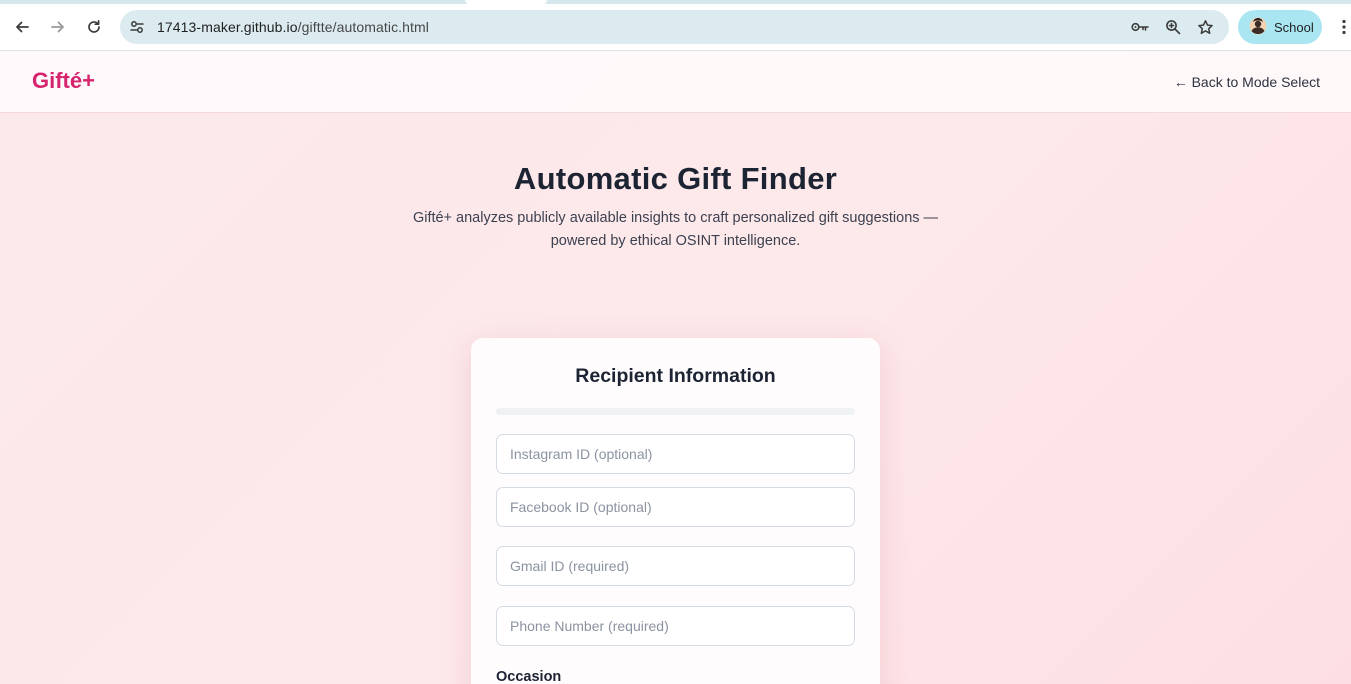 Image resolution: width=1351 pixels, height=684 pixels. What do you see at coordinates (506, 2) in the screenshot?
I see `active-tab-edge` at bounding box center [506, 2].